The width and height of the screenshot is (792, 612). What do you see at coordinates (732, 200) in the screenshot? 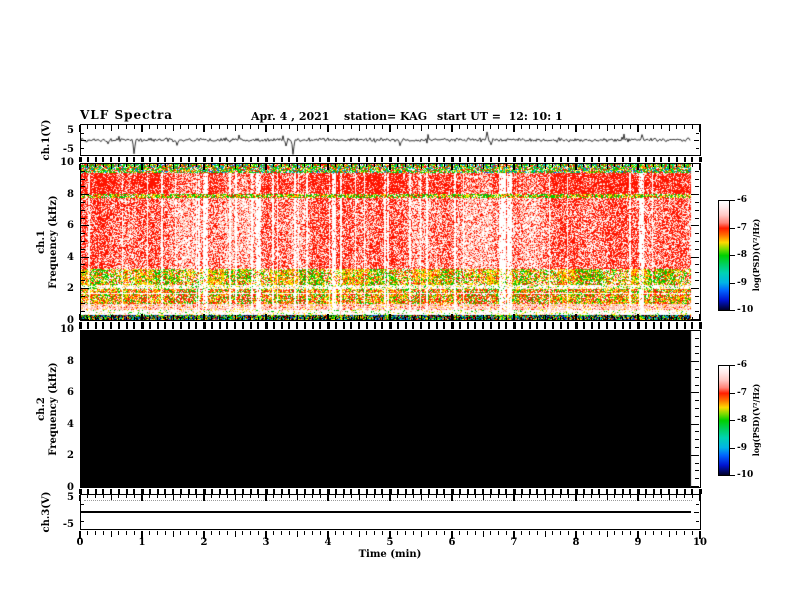
I see `colorbar-tick` at bounding box center [732, 200].